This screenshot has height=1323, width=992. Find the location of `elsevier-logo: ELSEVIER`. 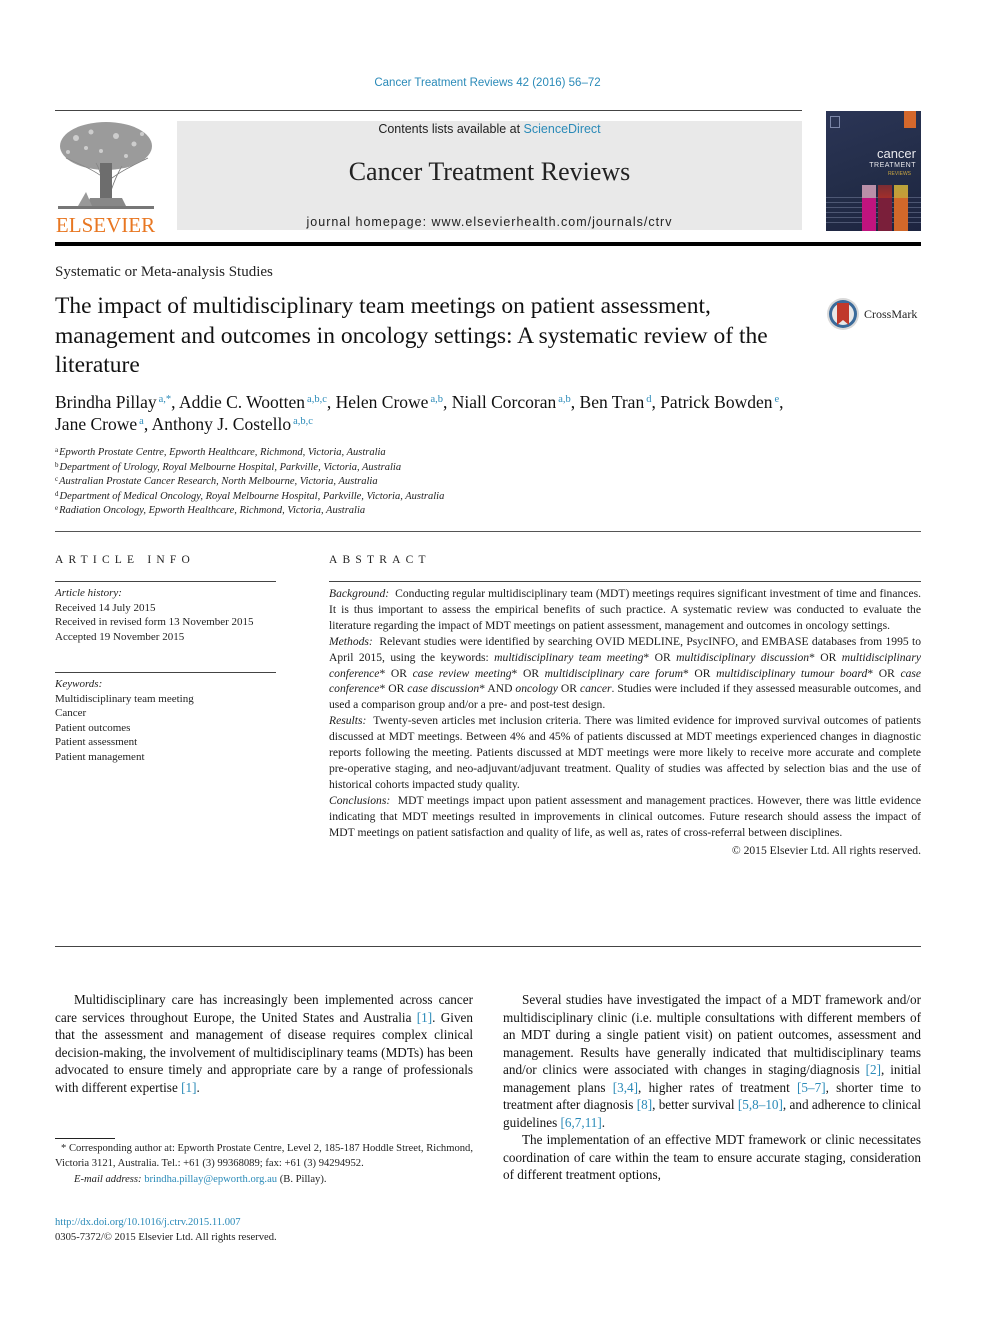

elsevier-logo: ELSEVIER is located at coordinates (105, 177).